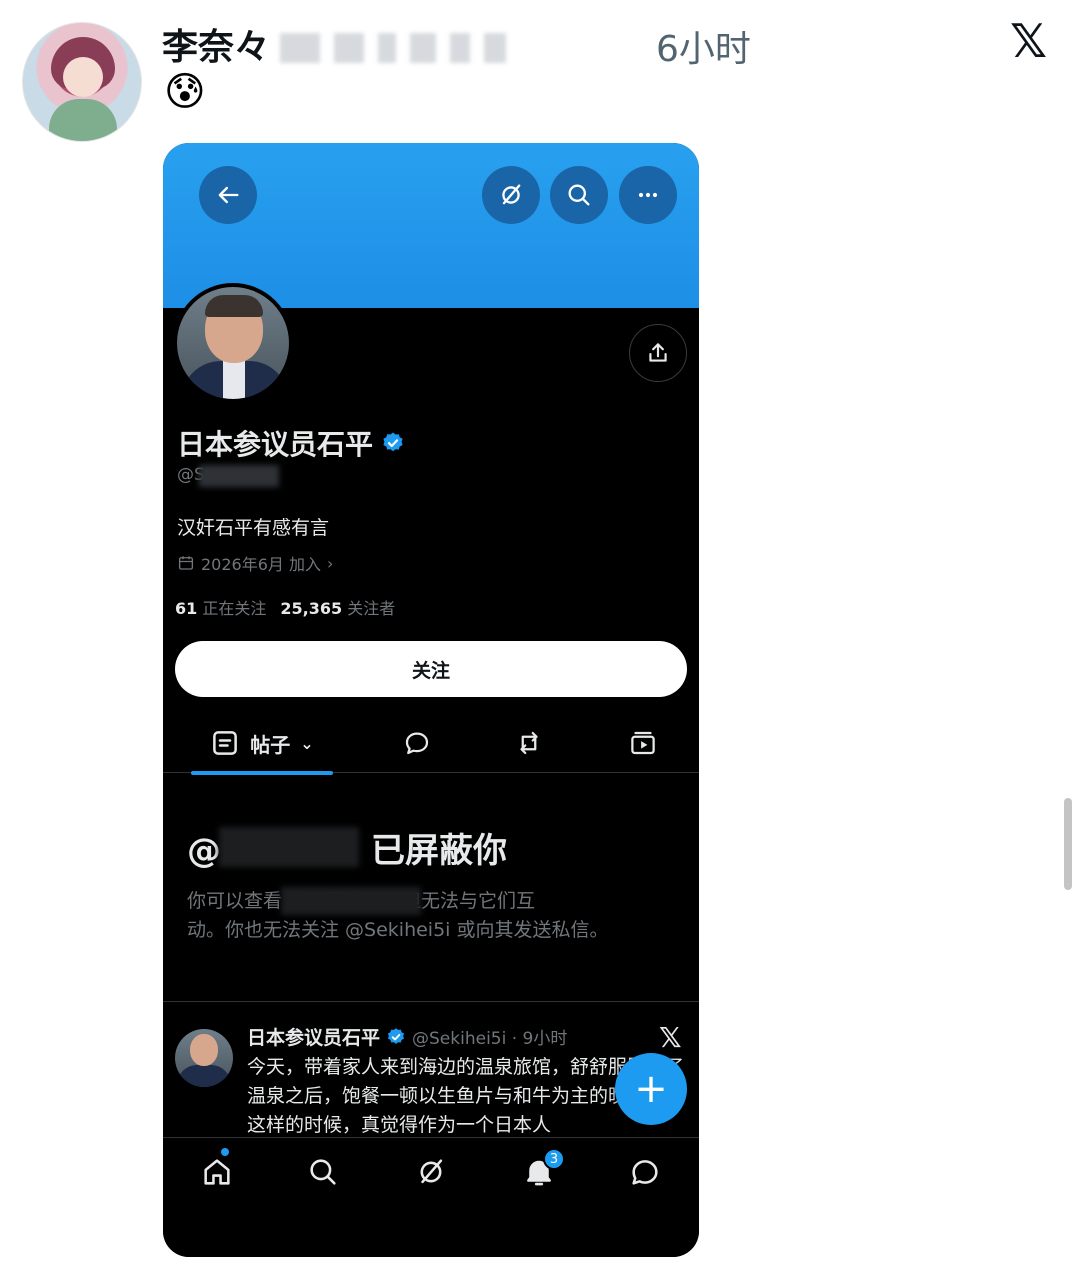  I want to click on avatar-dress, so click(83, 120).